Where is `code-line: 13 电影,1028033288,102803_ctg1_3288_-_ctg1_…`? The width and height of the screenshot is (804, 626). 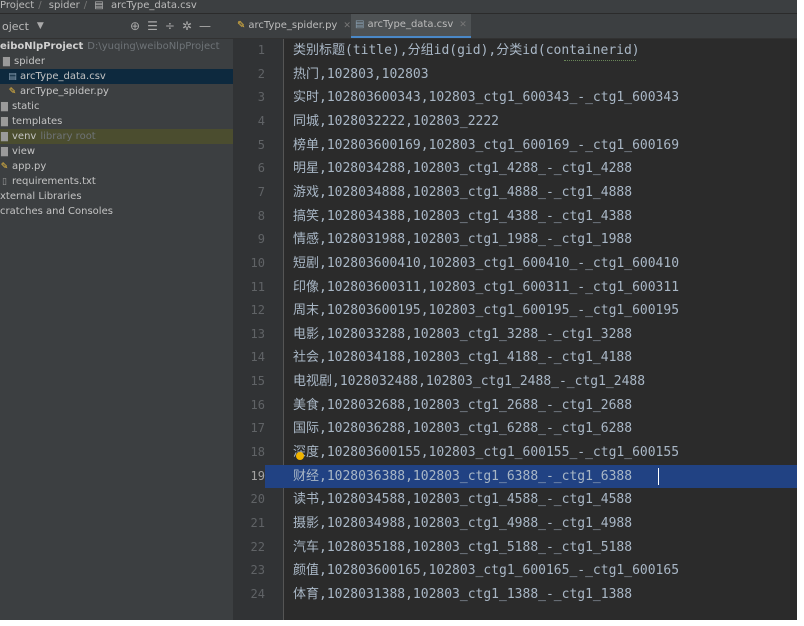 code-line: 13 电影,1028033288,102803_ctg1_3288_-_ctg1_… is located at coordinates (515, 334).